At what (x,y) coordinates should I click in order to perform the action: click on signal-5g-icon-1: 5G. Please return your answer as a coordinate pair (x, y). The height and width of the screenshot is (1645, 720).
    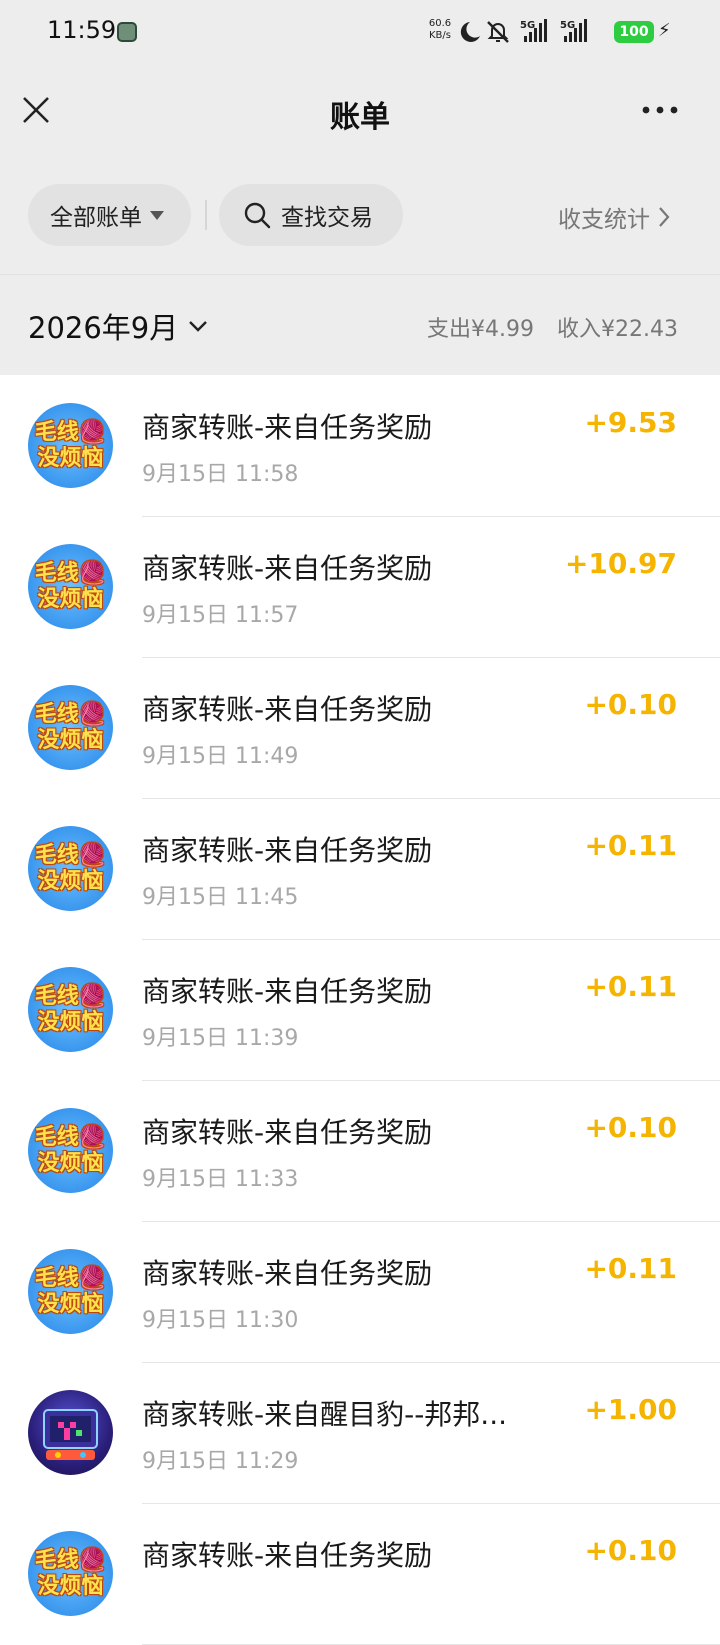
    Looking at the image, I should click on (533, 30).